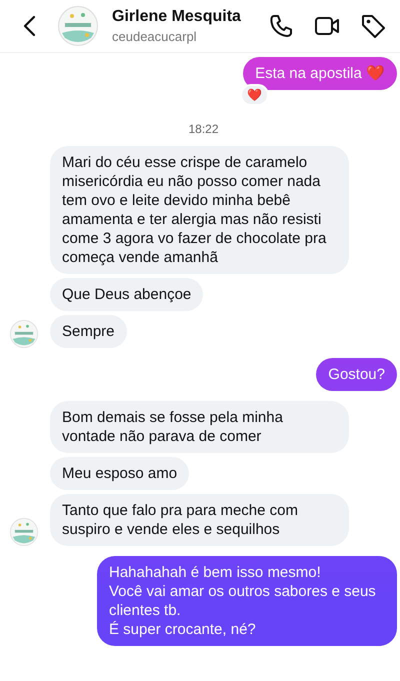  Describe the element at coordinates (356, 374) in the screenshot. I see `message-bubble: Gostou?` at that location.